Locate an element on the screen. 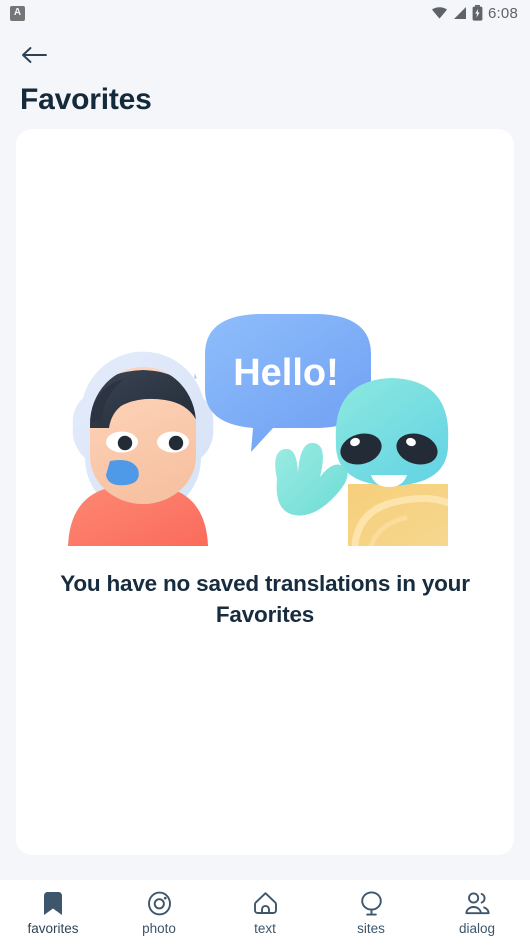 This screenshot has width=530, height=946. home-icon is located at coordinates (265, 904).